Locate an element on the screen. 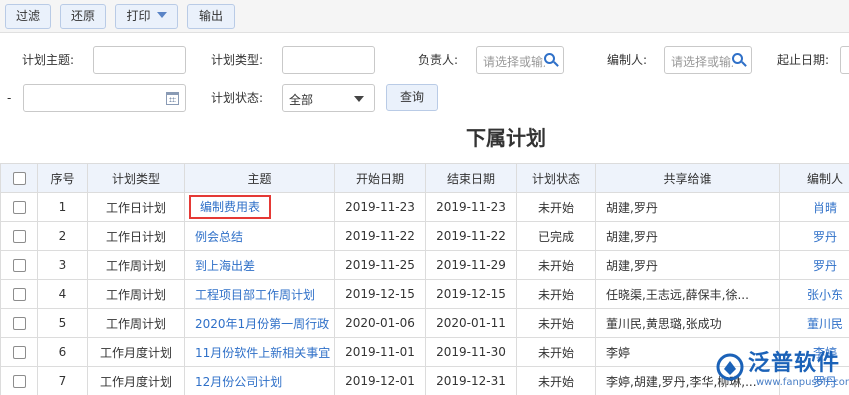 Image resolution: width=849 pixels, height=395 pixels. subject-link: 2020年1月份第一周行政 is located at coordinates (262, 324).